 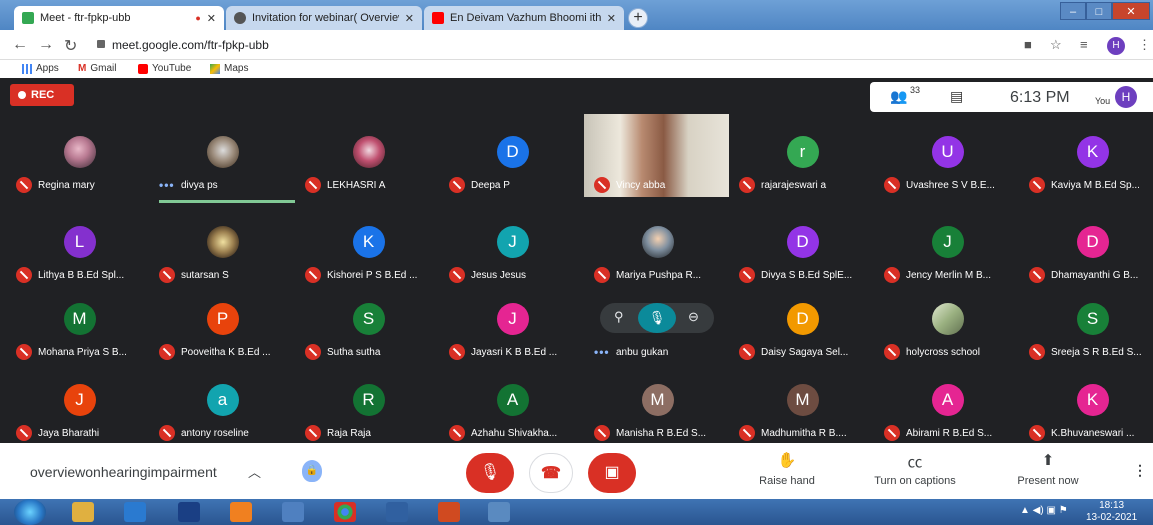 What do you see at coordinates (1131, 11) in the screenshot?
I see `close-window-button: ✕` at bounding box center [1131, 11].